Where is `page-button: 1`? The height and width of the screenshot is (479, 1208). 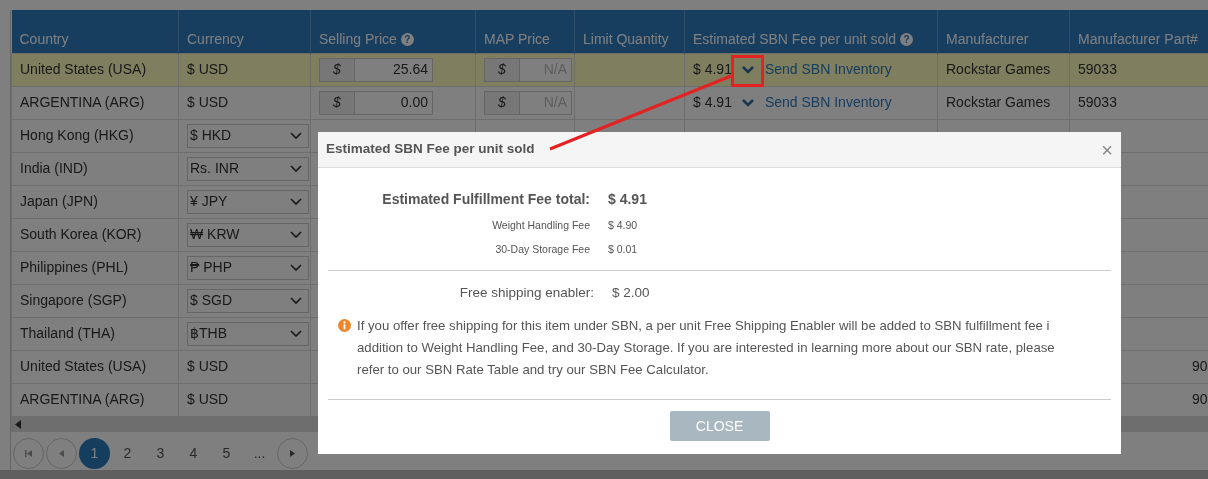
page-button: 1 is located at coordinates (94, 453).